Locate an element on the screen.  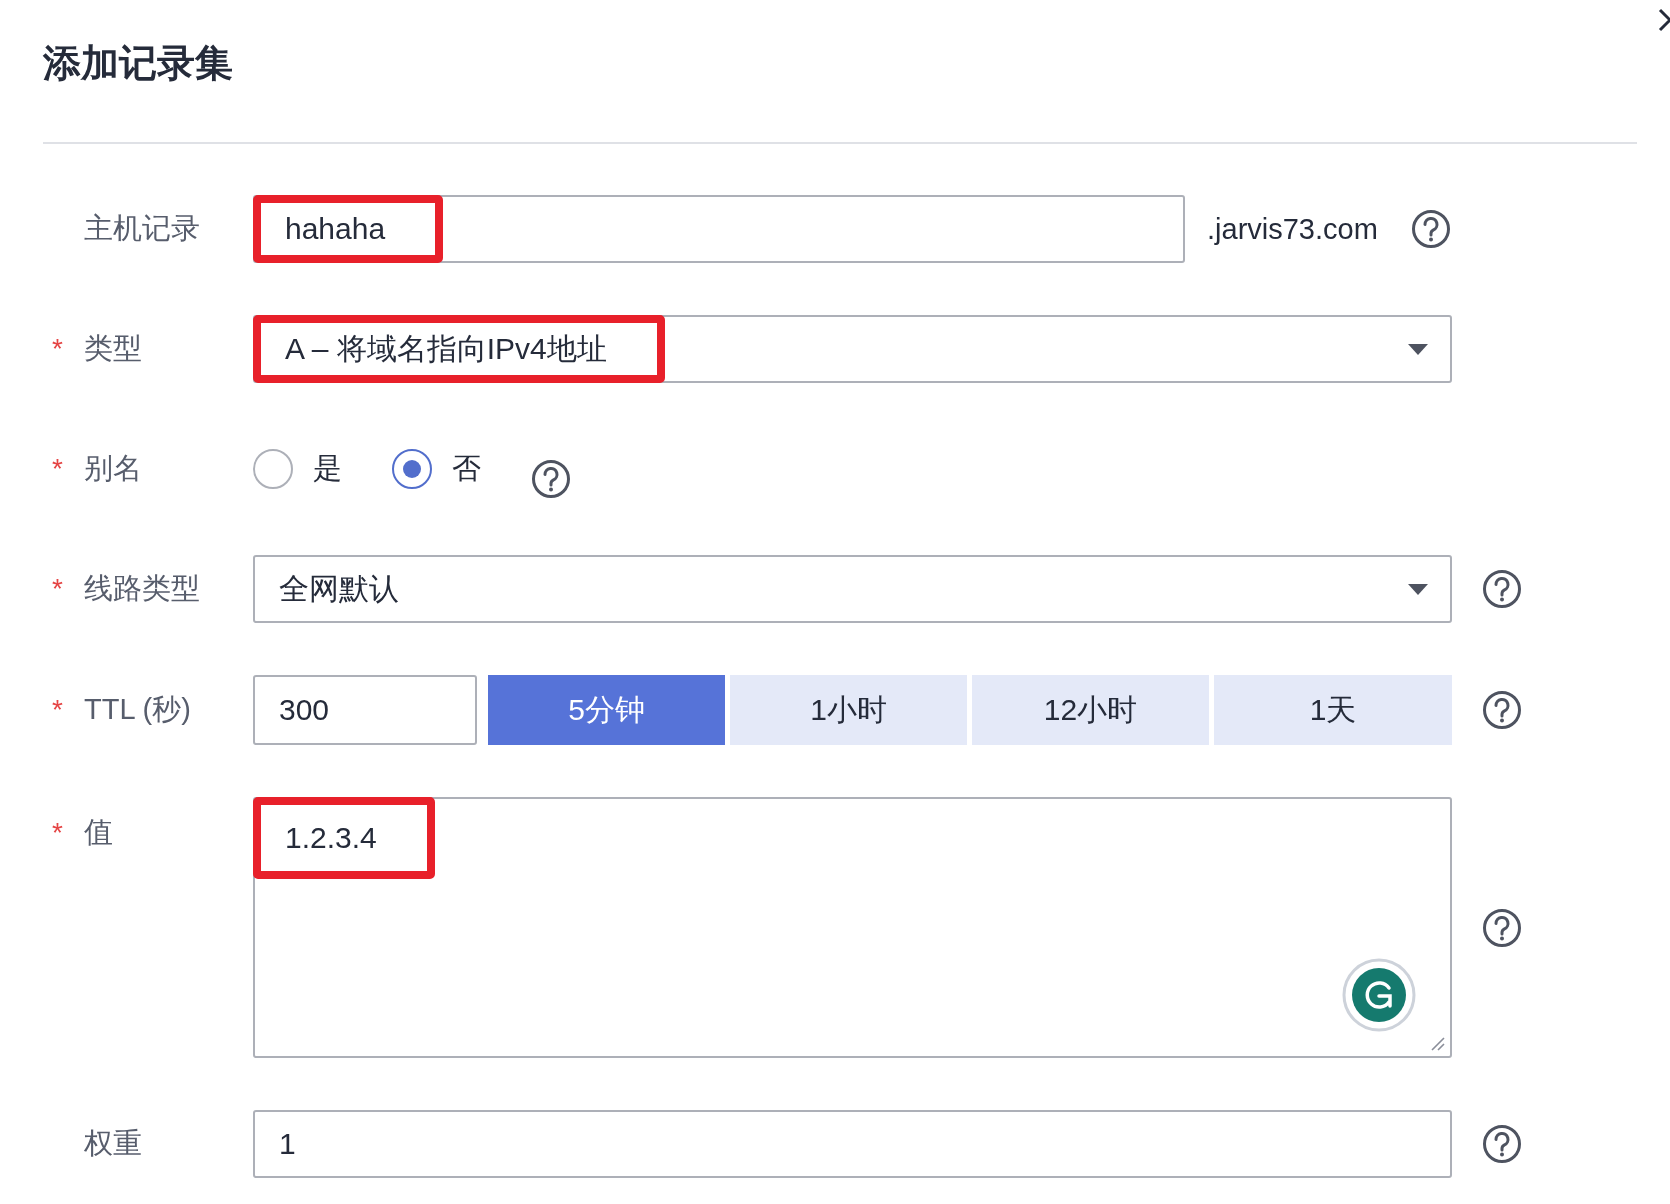
highlight-box: hahaha is located at coordinates (348, 229).